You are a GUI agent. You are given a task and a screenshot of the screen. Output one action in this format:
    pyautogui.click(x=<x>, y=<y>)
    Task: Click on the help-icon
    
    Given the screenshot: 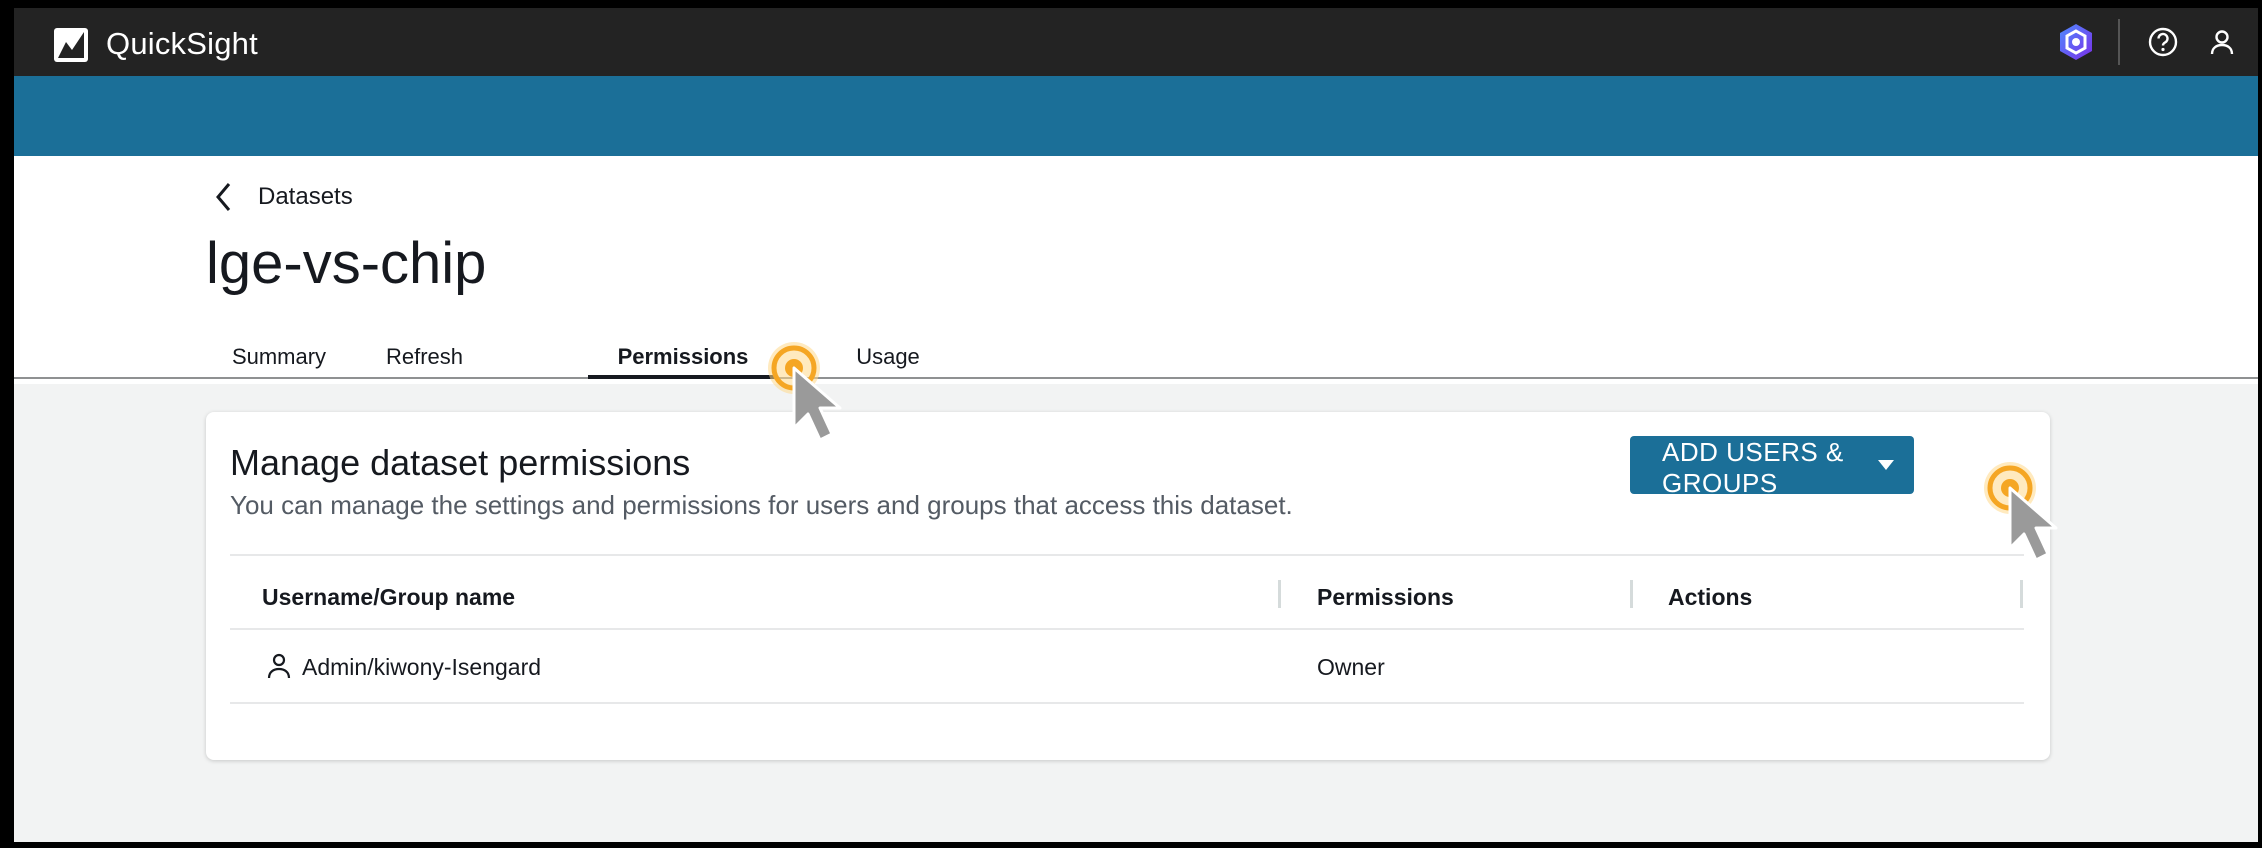 What is the action you would take?
    pyautogui.click(x=2163, y=42)
    